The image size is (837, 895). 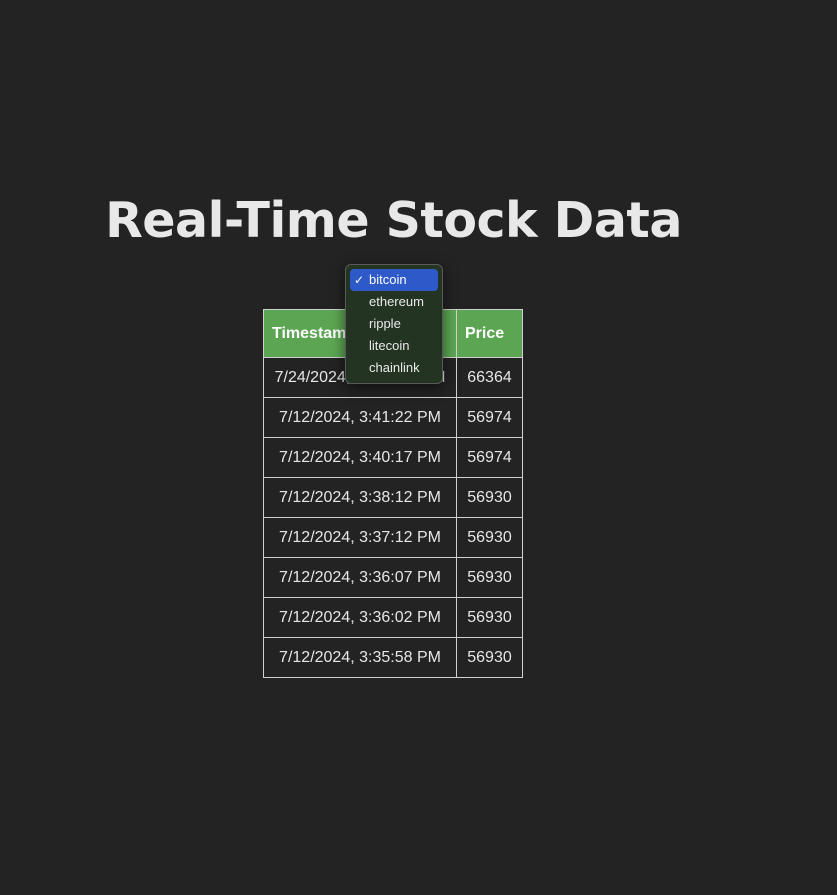 What do you see at coordinates (489, 377) in the screenshot?
I see `price-cell: 66364` at bounding box center [489, 377].